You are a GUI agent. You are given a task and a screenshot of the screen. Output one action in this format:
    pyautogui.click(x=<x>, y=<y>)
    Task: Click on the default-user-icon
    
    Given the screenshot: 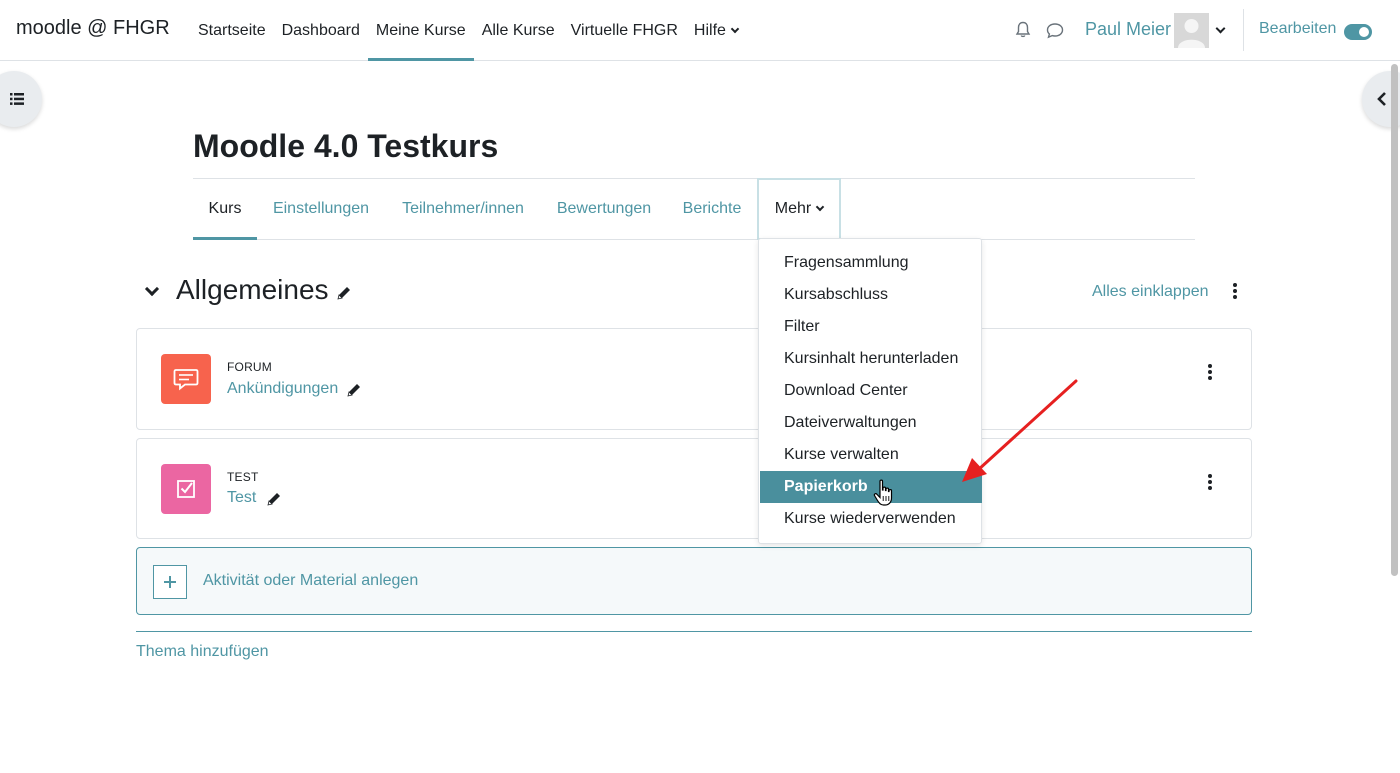 What is the action you would take?
    pyautogui.click(x=1191, y=30)
    